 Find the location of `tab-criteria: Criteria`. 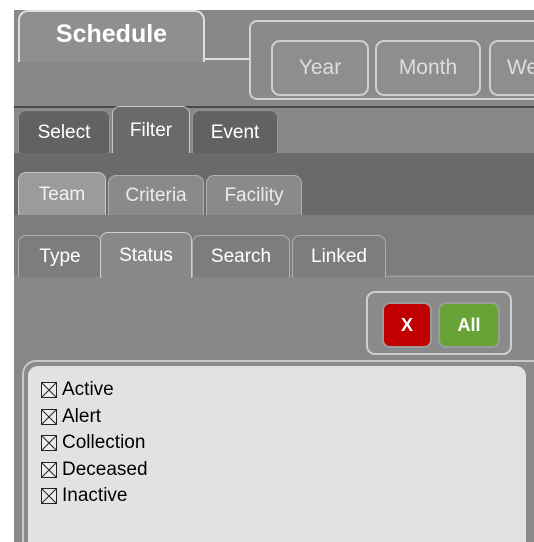

tab-criteria: Criteria is located at coordinates (156, 195).